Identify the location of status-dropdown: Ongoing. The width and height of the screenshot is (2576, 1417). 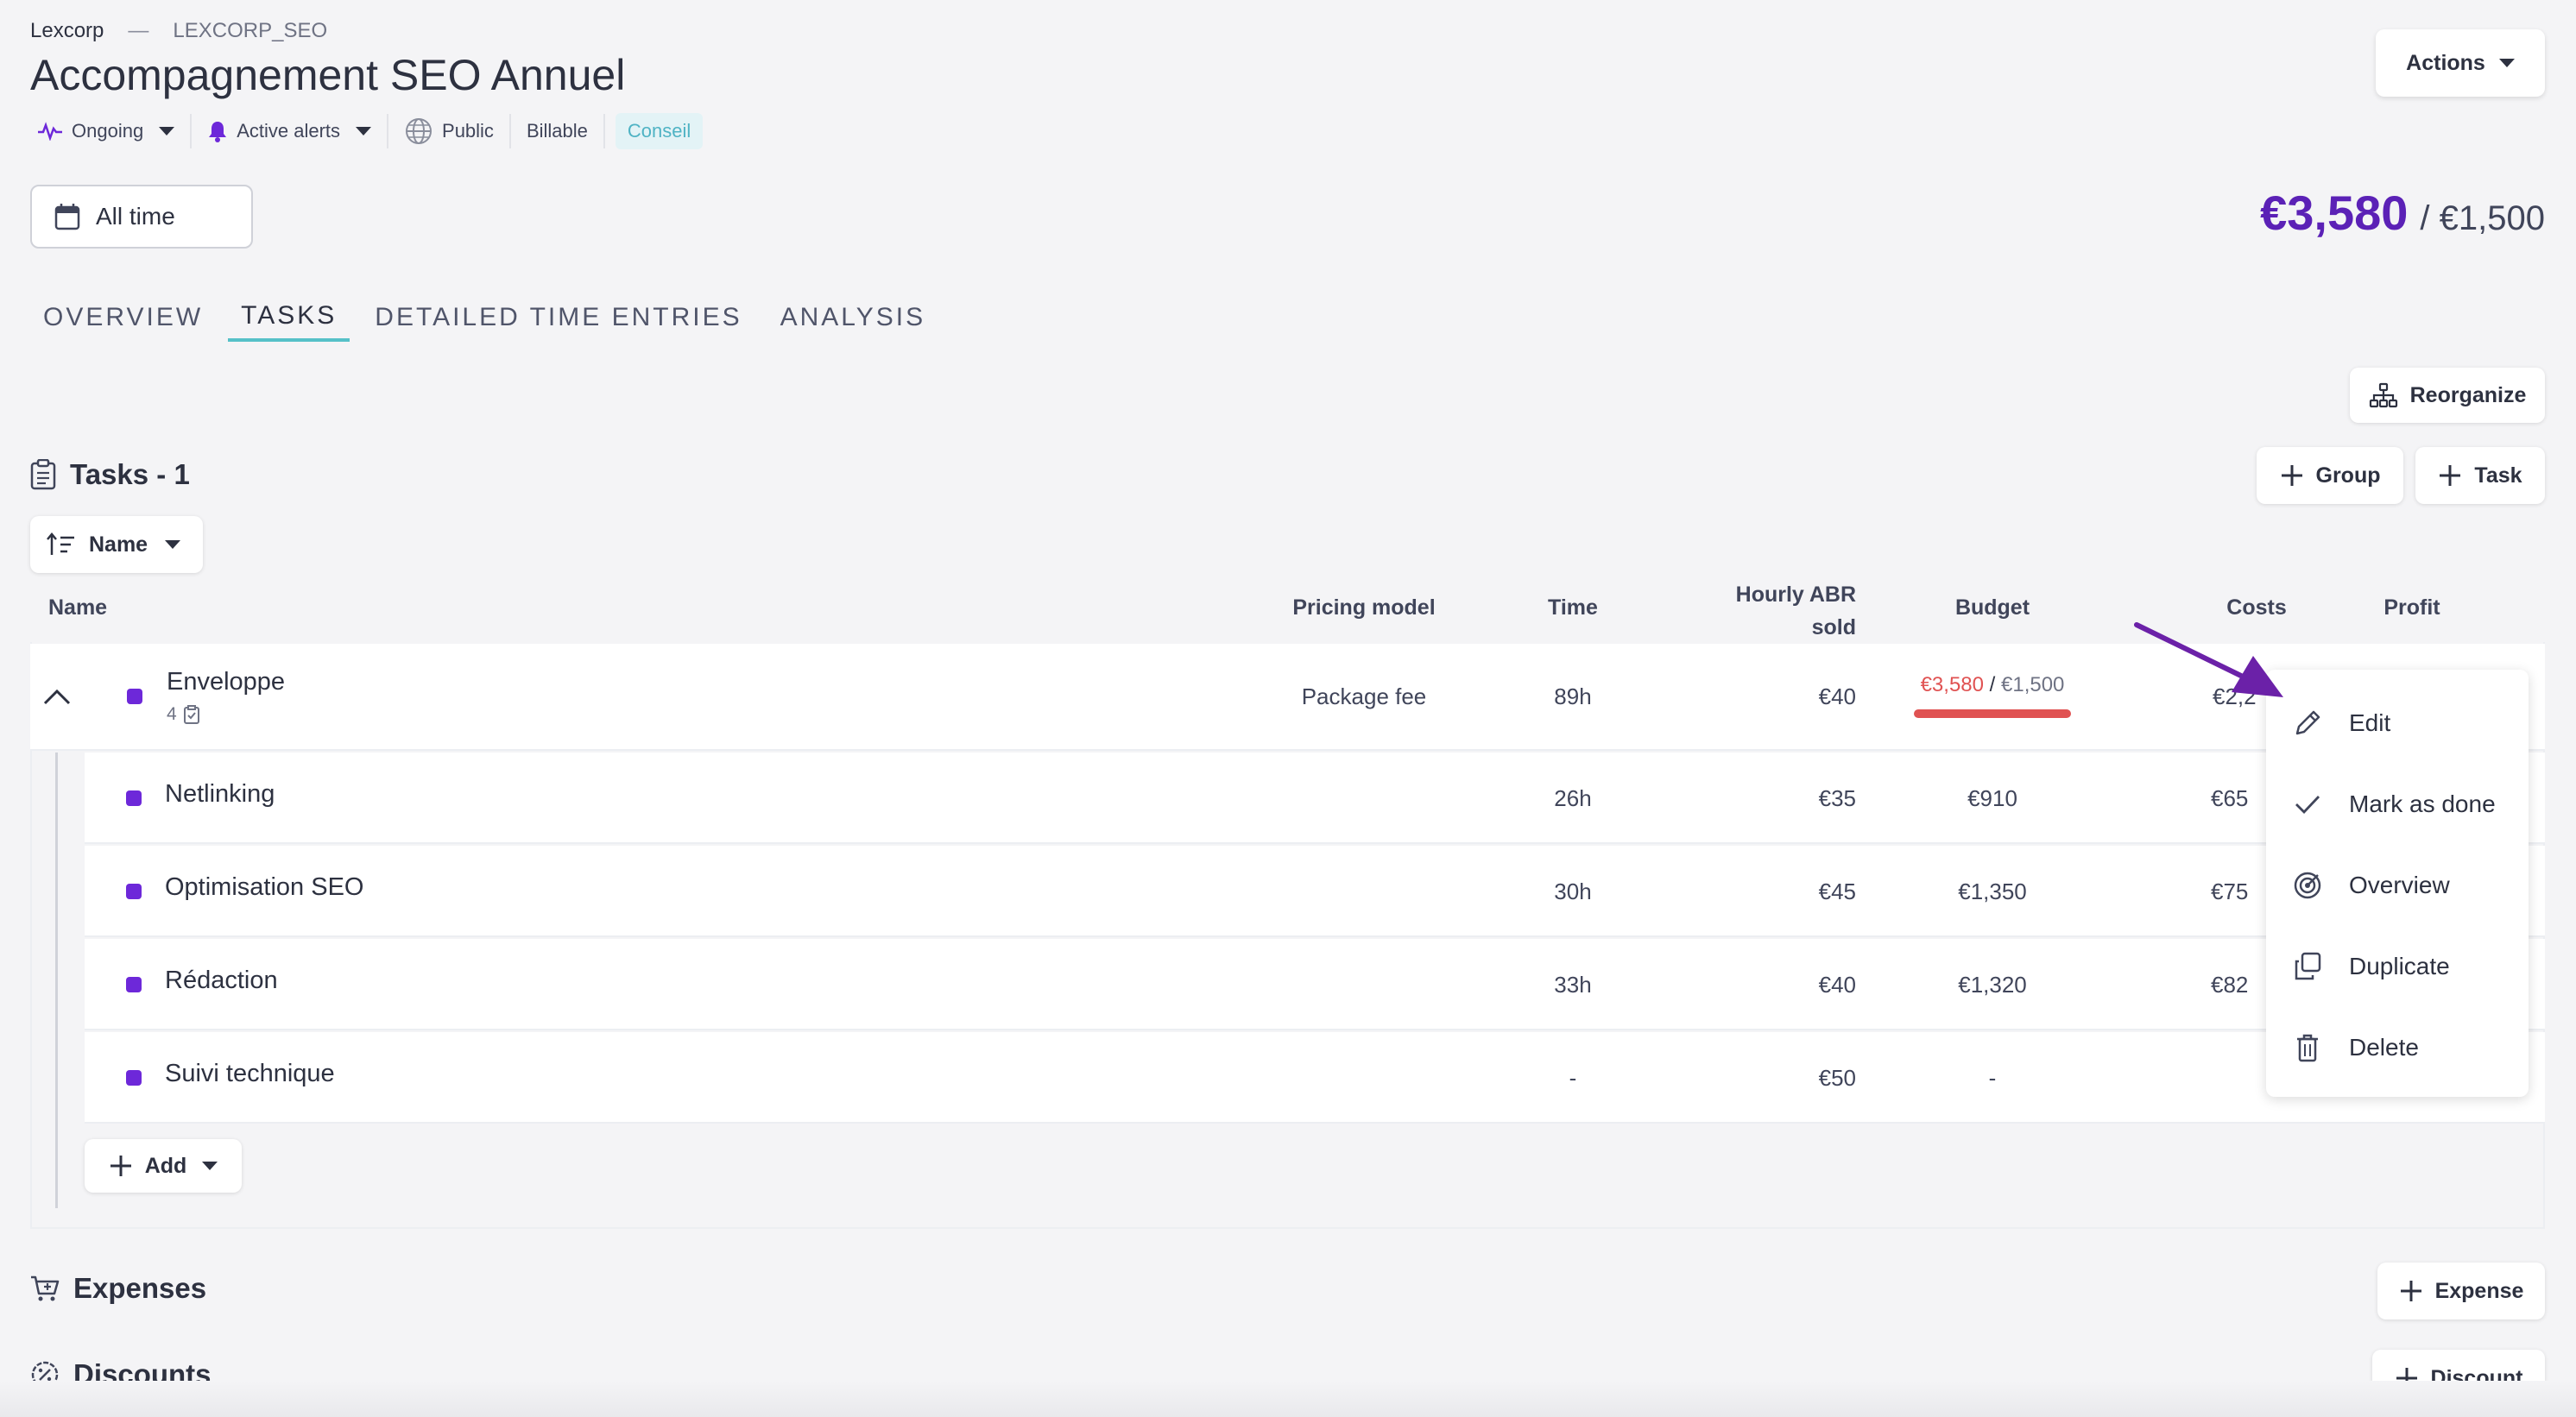
(110, 131).